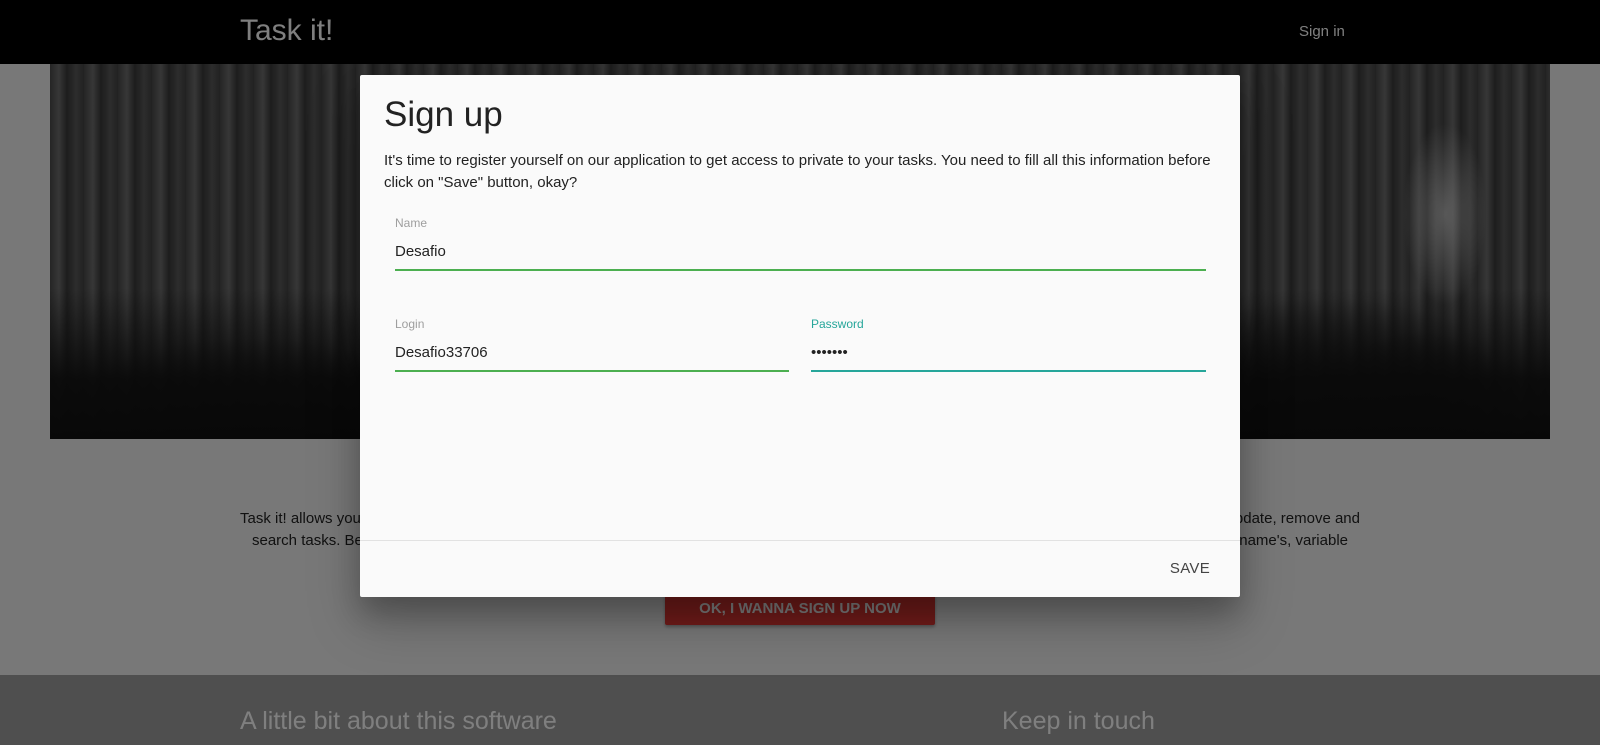 The width and height of the screenshot is (1600, 745). I want to click on save-button: SAVE, so click(1190, 569).